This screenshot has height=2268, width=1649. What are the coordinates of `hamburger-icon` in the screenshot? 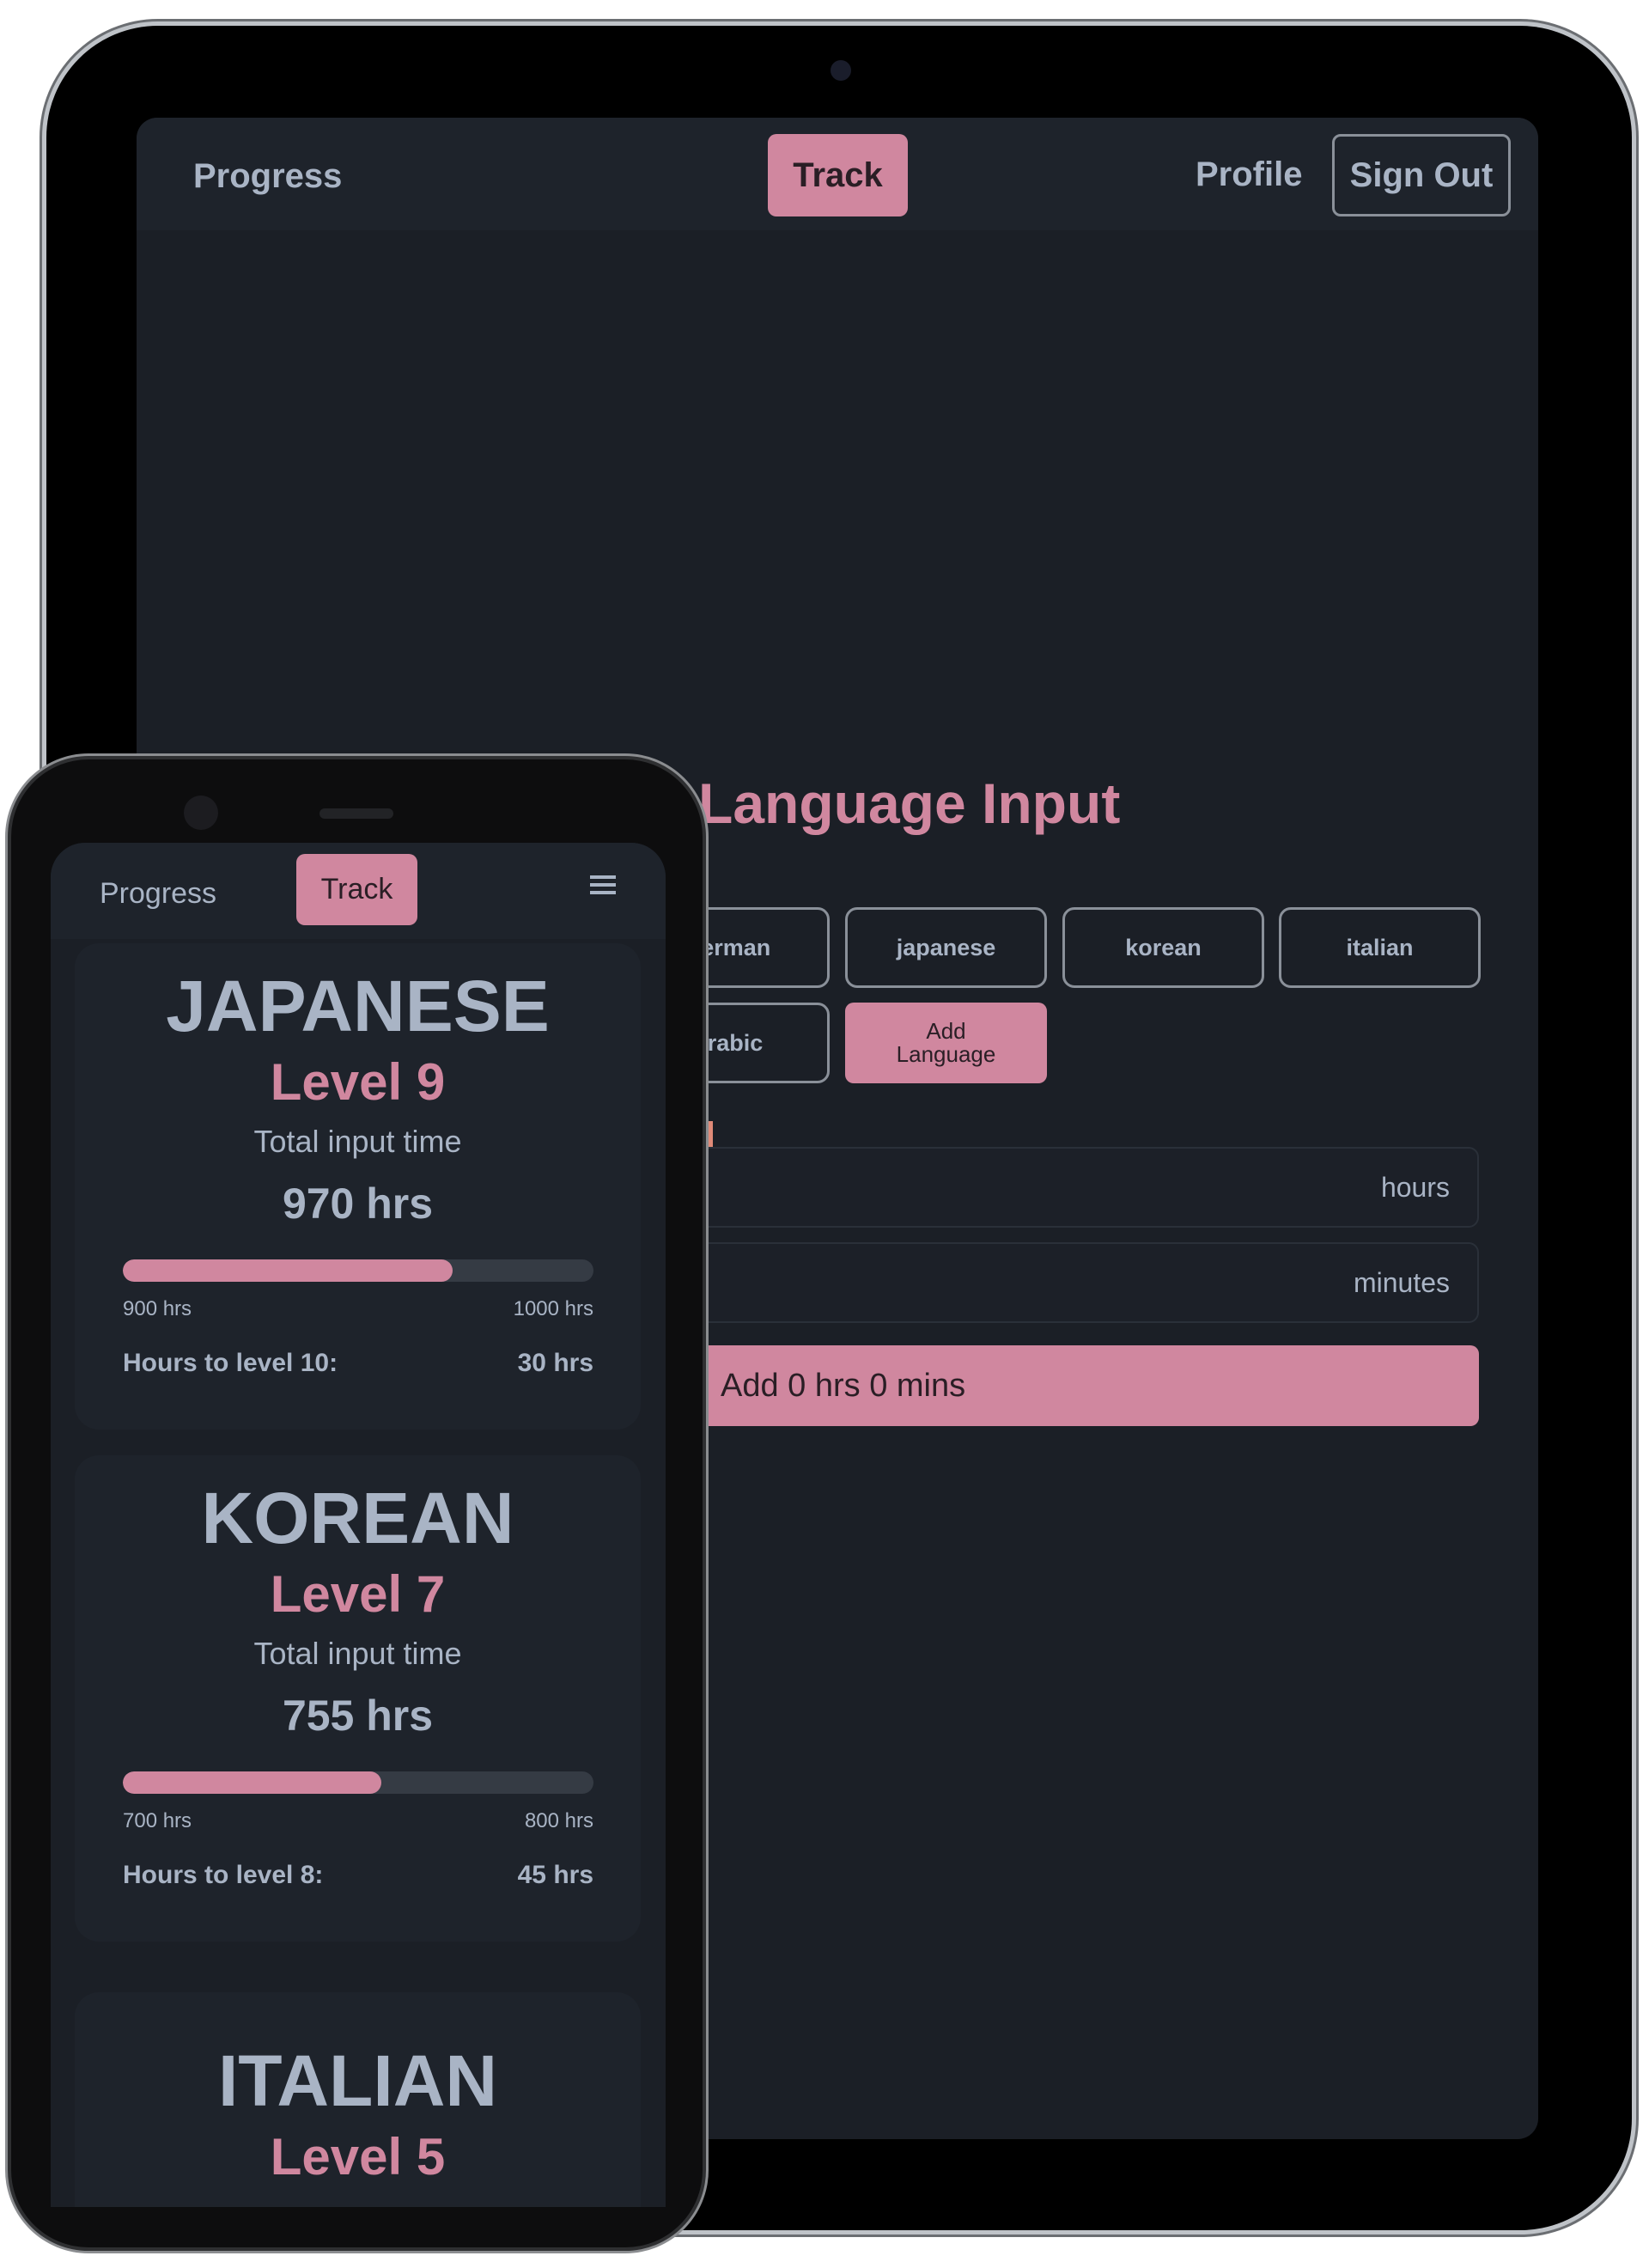 It's located at (603, 882).